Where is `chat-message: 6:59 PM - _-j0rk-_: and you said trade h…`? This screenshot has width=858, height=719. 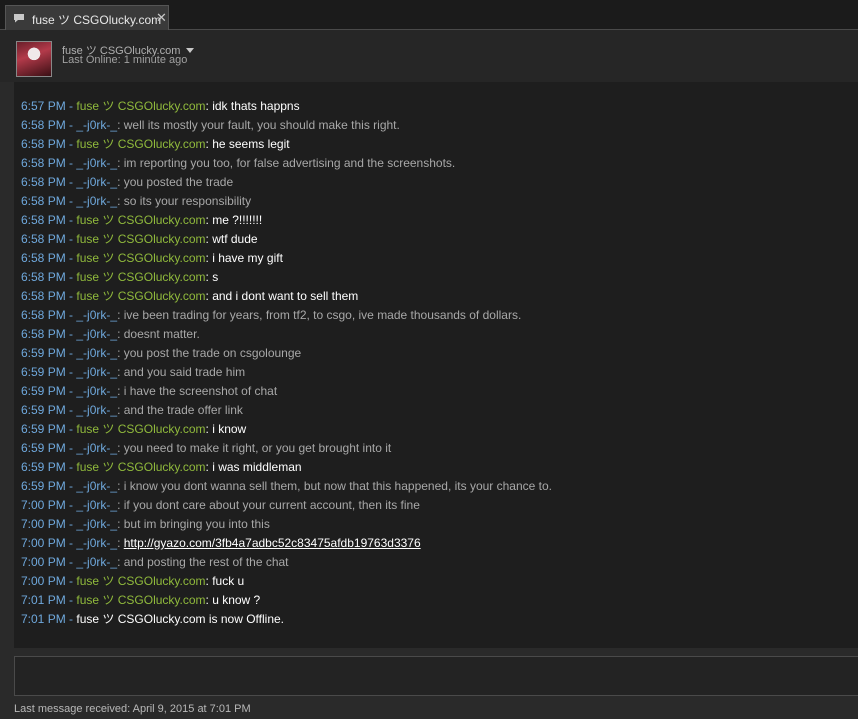
chat-message: 6:59 PM - _-j0rk-_: and you said trade h… is located at coordinates (133, 372).